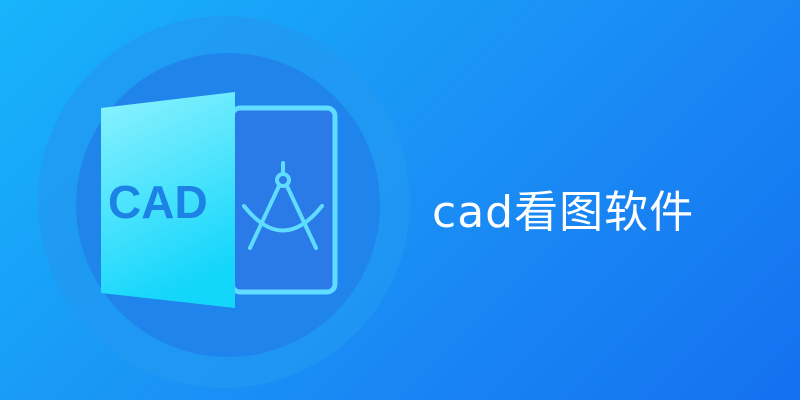 The height and width of the screenshot is (400, 800). What do you see at coordinates (158, 202) in the screenshot?
I see `cad-logo-text: CAD` at bounding box center [158, 202].